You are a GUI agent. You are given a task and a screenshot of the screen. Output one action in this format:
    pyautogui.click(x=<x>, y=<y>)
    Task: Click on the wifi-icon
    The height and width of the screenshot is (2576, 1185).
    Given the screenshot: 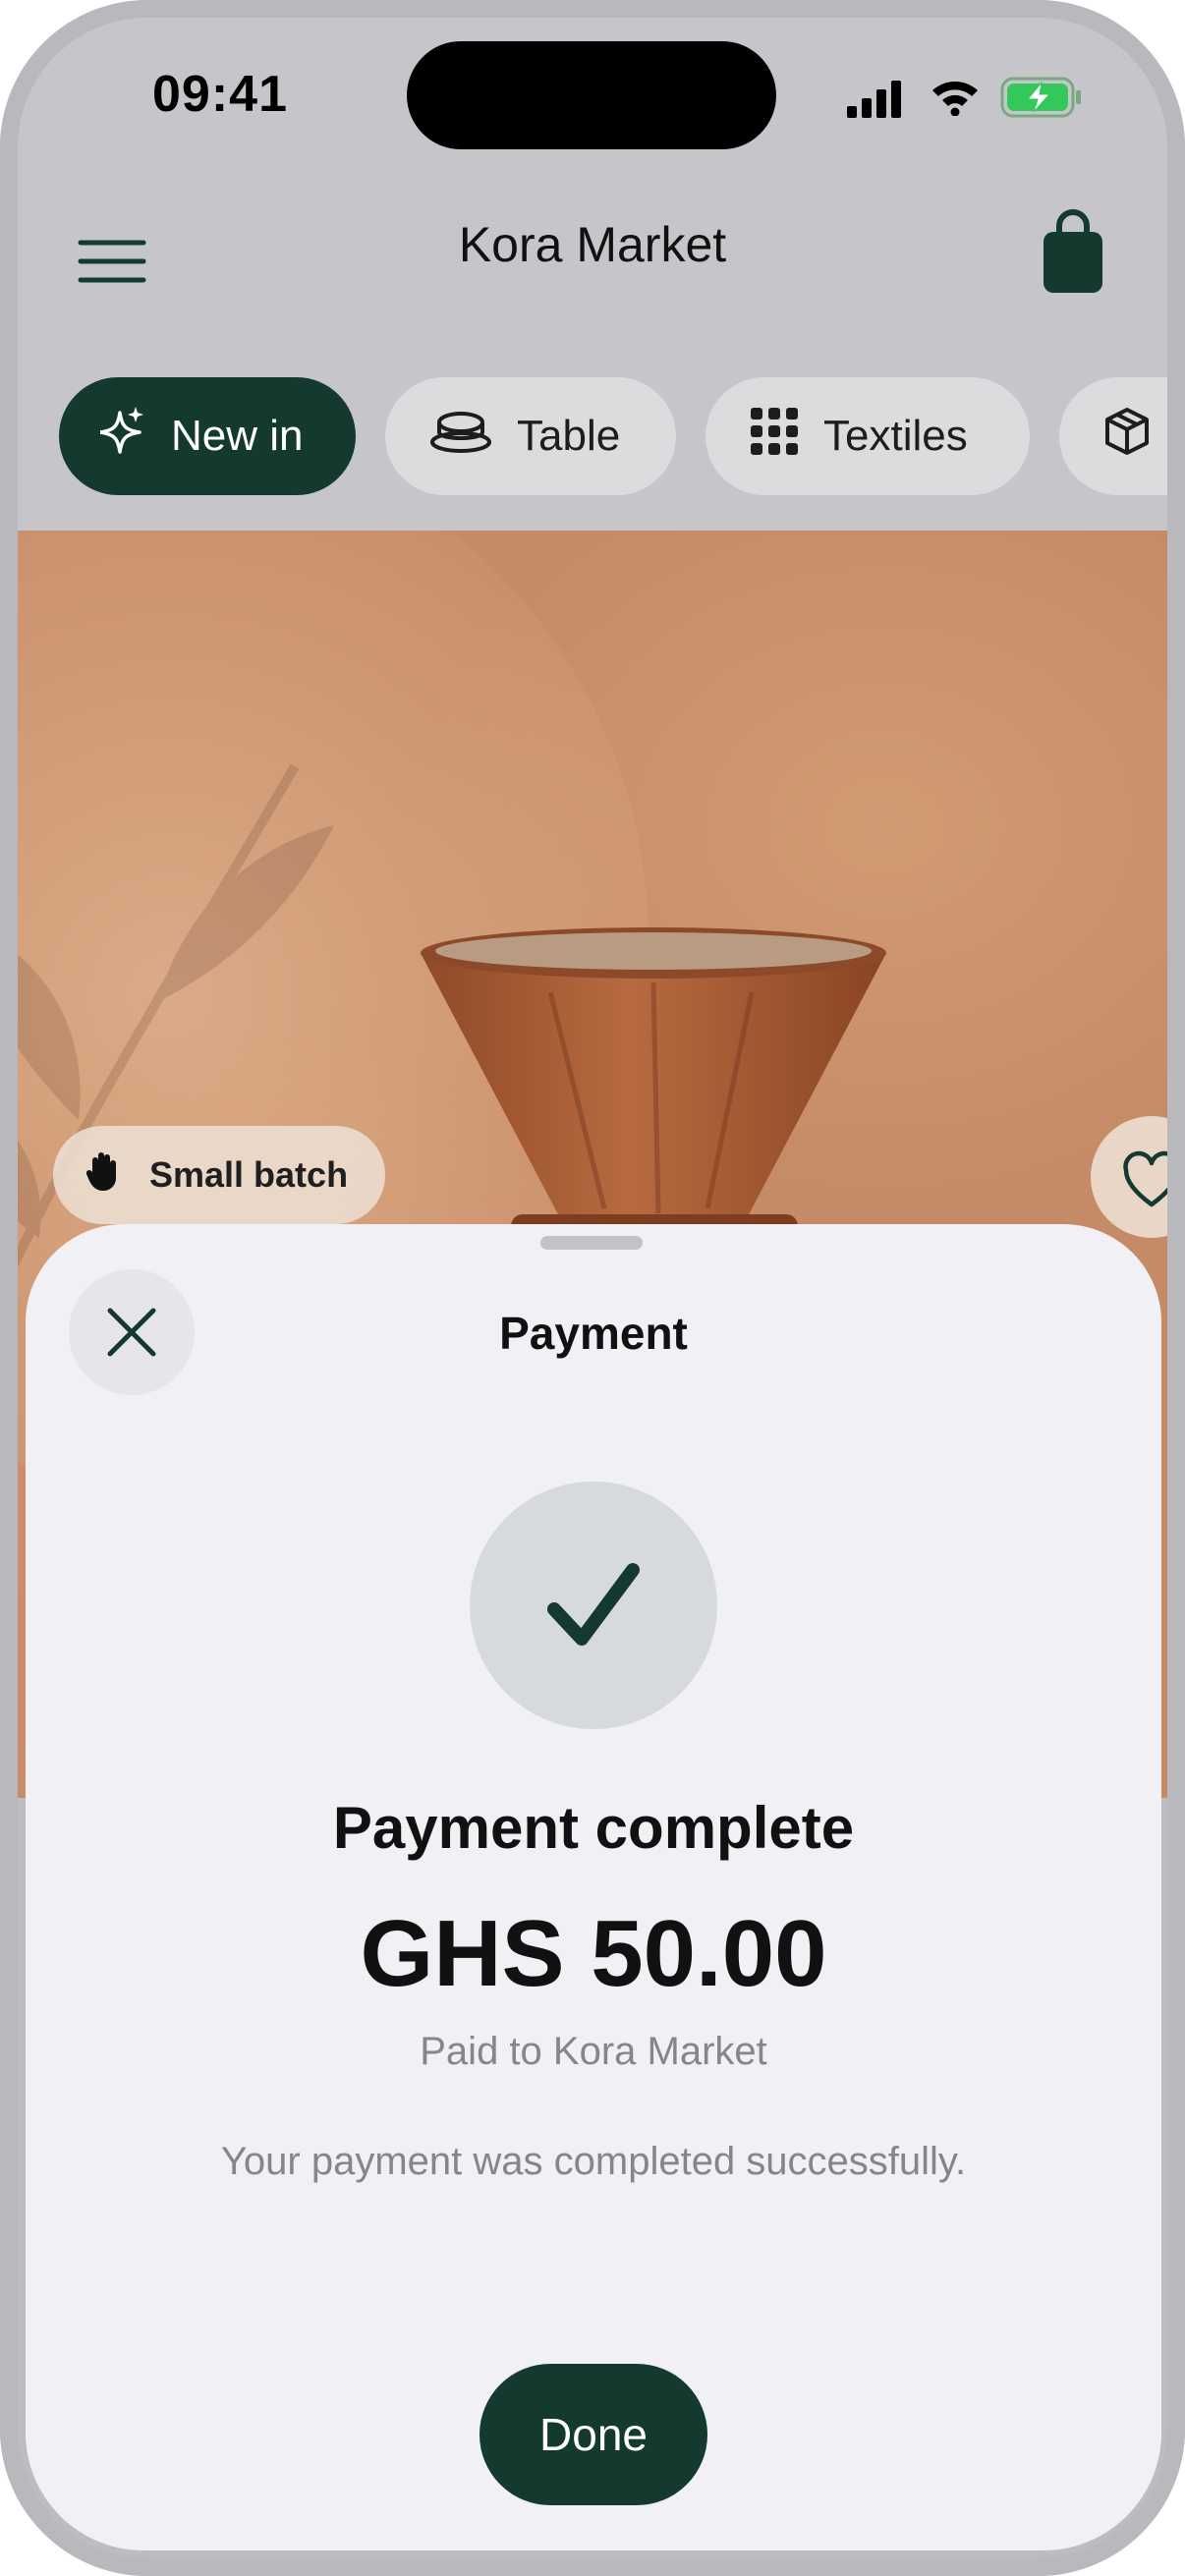 What is the action you would take?
    pyautogui.click(x=955, y=99)
    